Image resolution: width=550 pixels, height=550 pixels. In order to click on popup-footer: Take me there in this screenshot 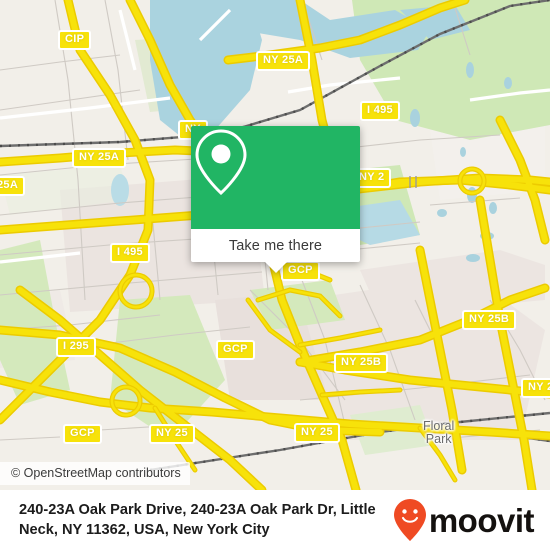, I will do `click(275, 251)`.